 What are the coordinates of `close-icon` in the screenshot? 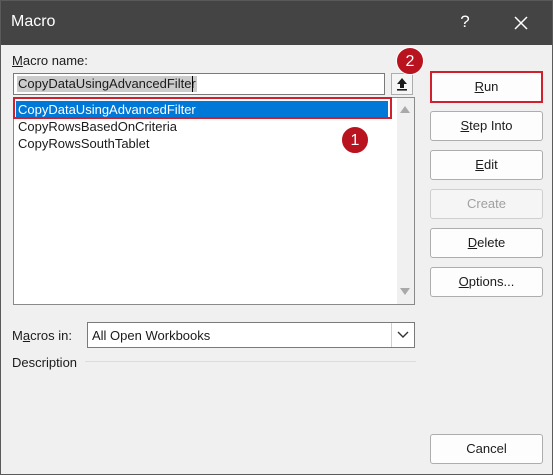 It's located at (521, 23).